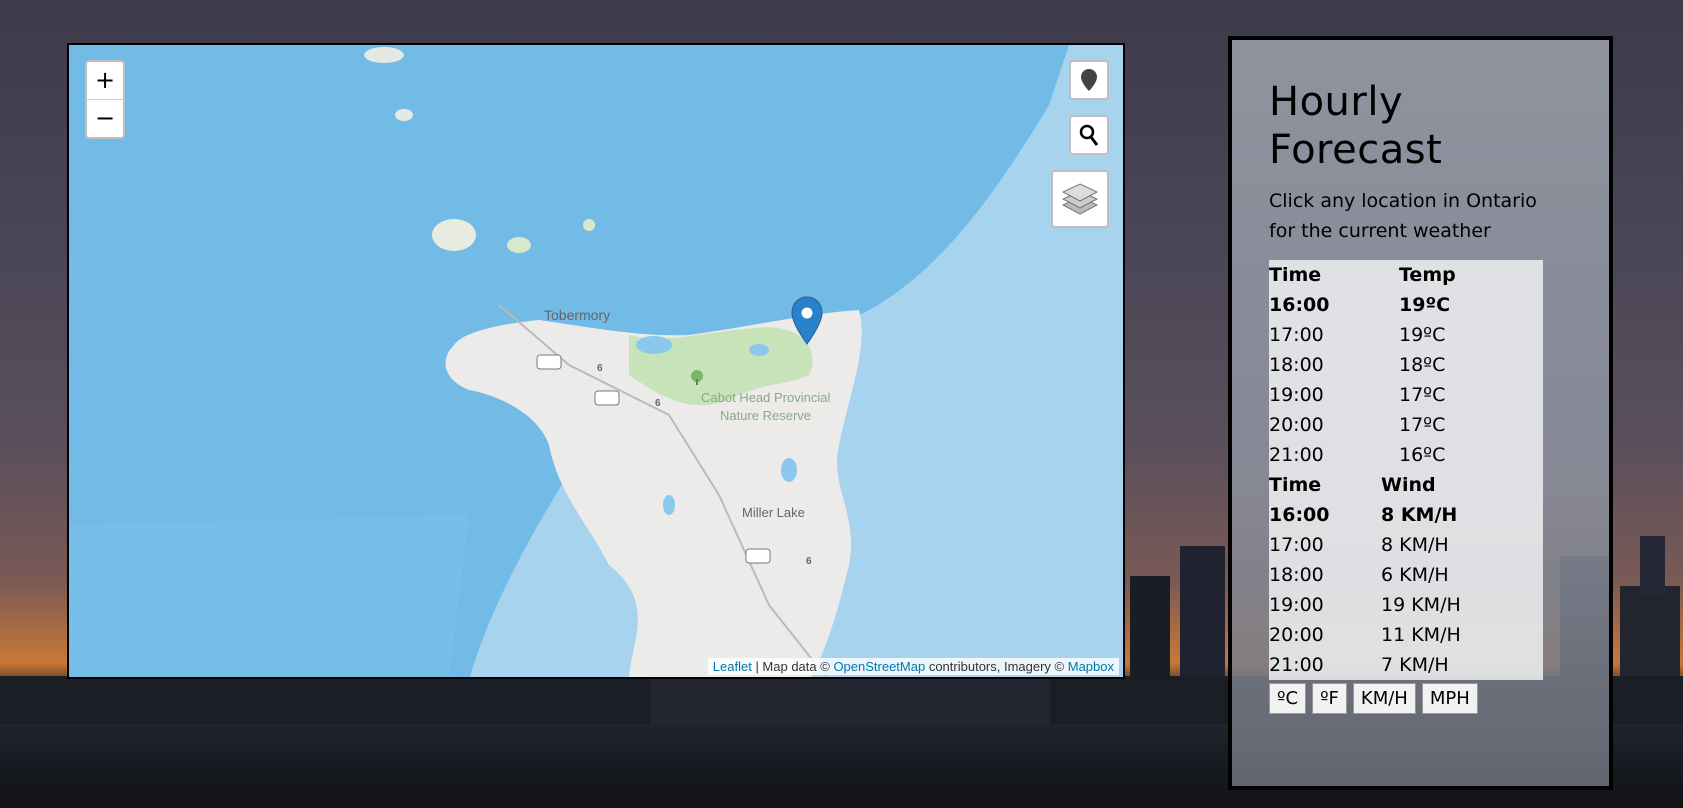 This screenshot has width=1683, height=808. Describe the element at coordinates (1329, 698) in the screenshot. I see `fahrenheit-button: ºF` at that location.